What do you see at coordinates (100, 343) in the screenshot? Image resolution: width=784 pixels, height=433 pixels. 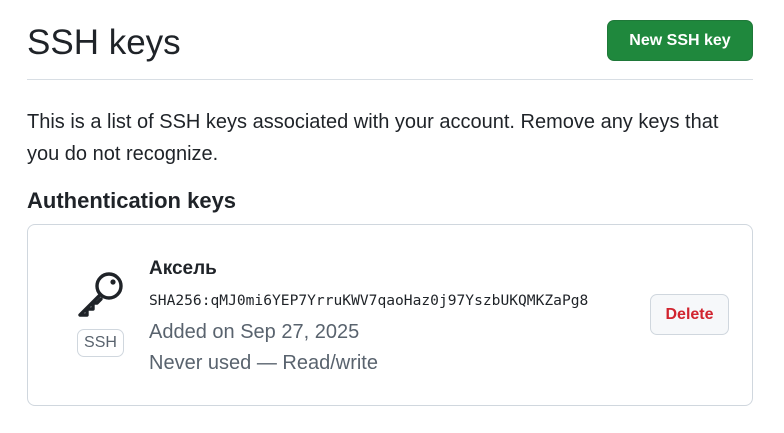 I see `ssh-badge: SSH` at bounding box center [100, 343].